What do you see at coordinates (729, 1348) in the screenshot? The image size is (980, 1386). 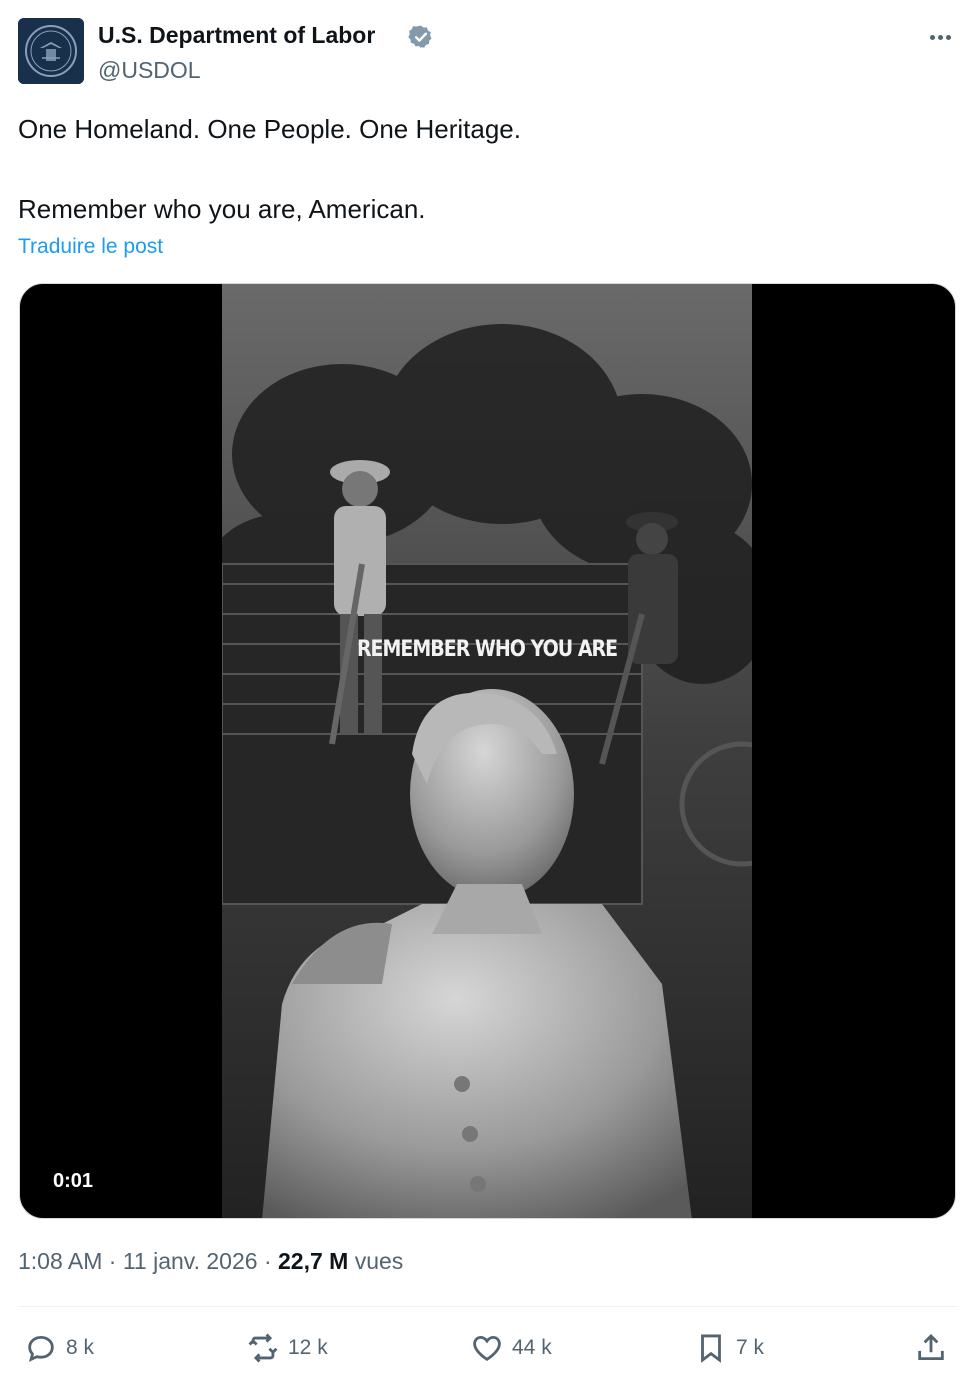 I see `bookmark-button: 7 k` at bounding box center [729, 1348].